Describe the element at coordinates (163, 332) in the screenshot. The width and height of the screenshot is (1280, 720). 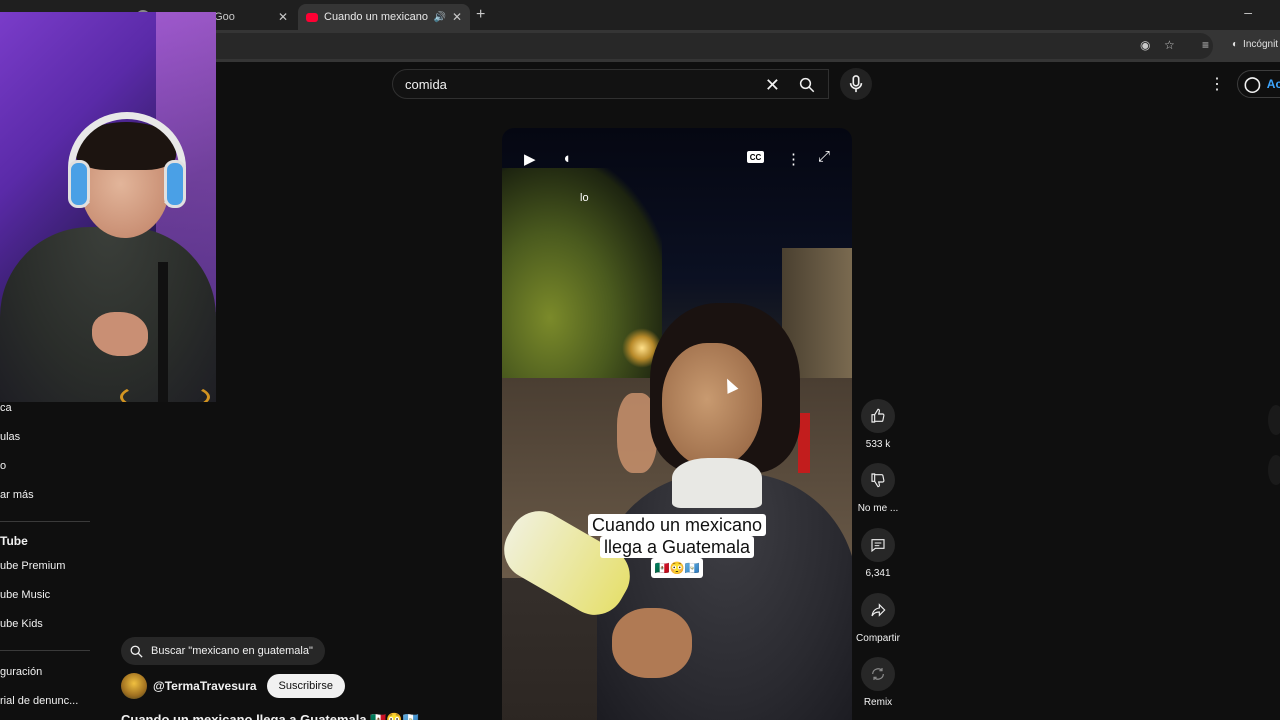
I see `microphone-stand` at that location.